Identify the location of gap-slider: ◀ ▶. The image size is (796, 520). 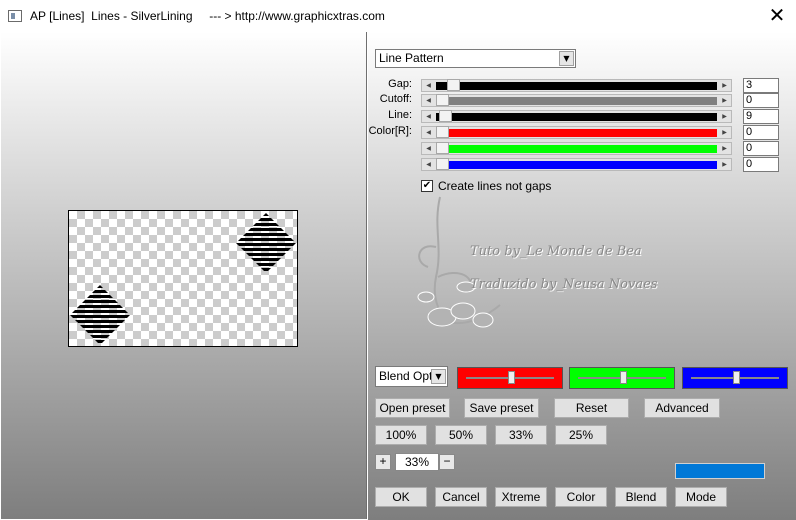
(576, 85).